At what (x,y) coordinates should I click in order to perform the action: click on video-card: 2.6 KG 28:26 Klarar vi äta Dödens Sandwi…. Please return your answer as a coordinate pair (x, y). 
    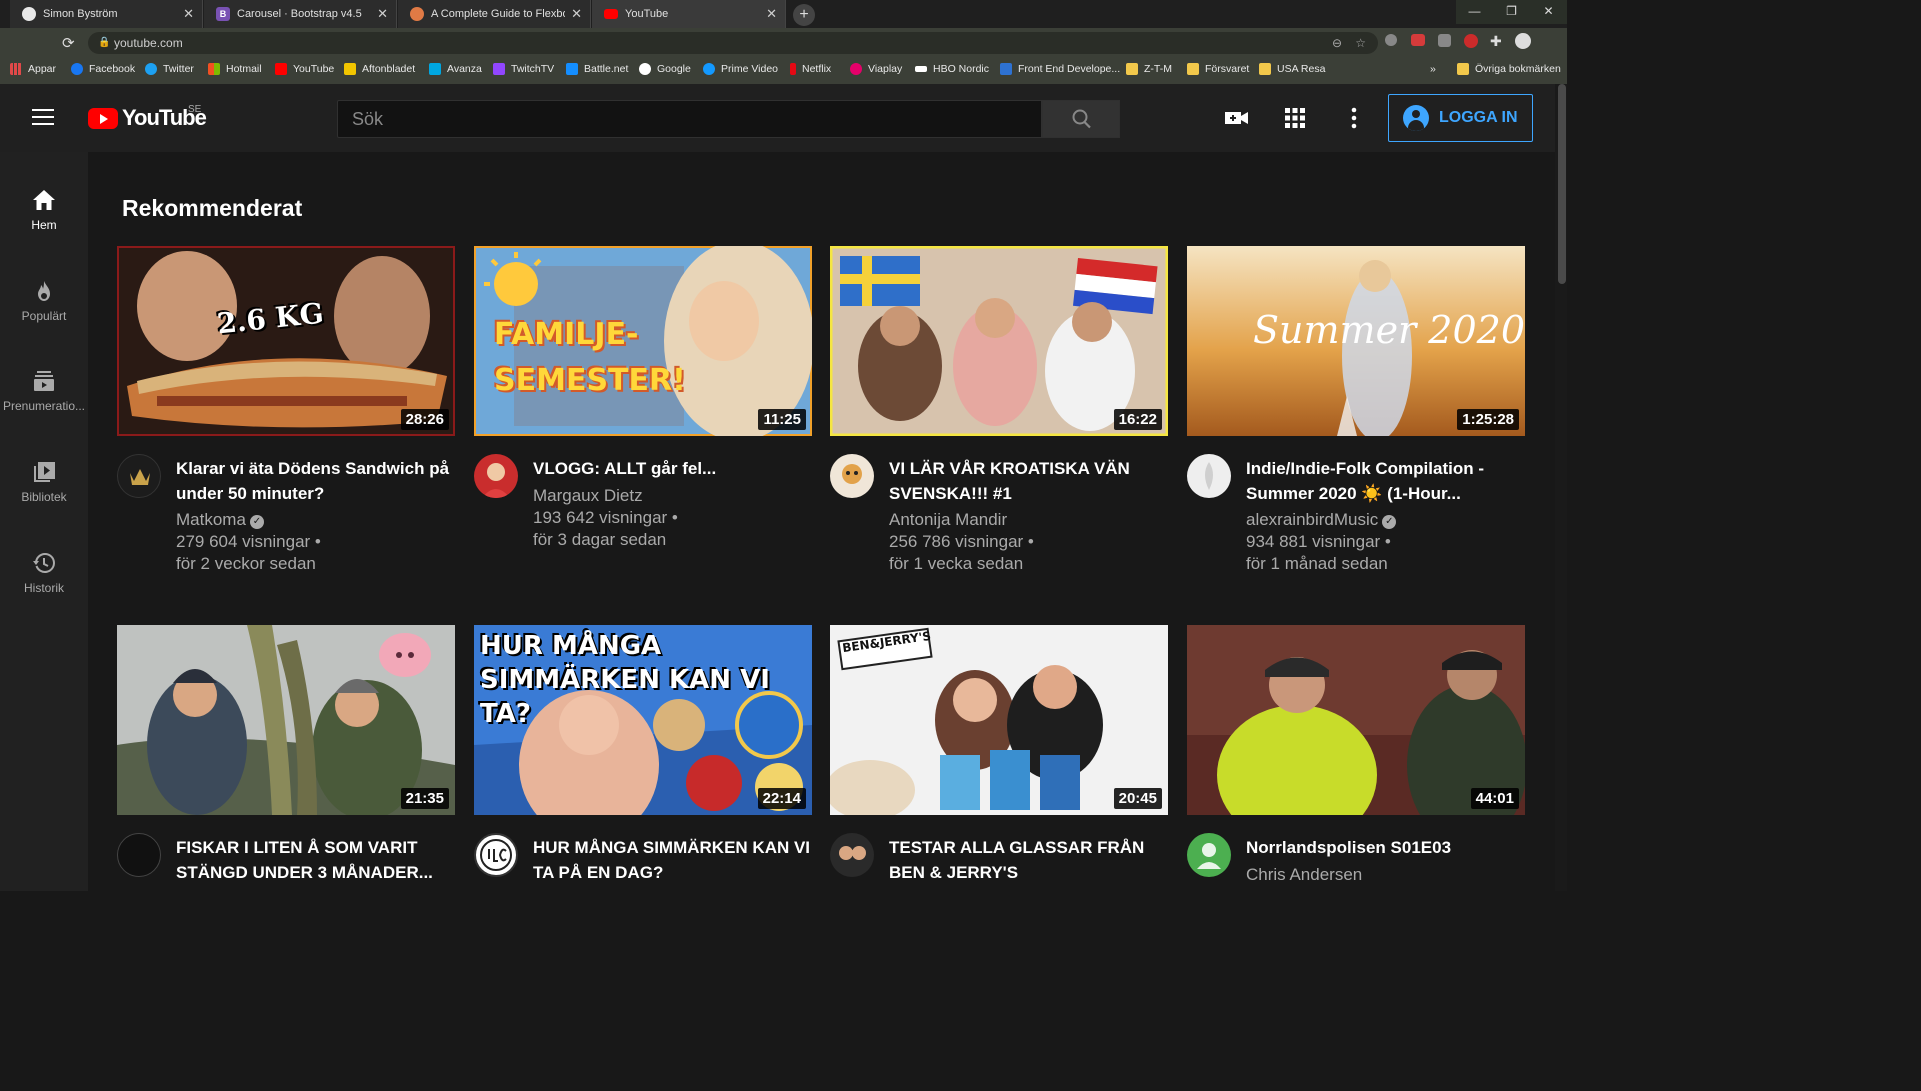
    Looking at the image, I should click on (286, 415).